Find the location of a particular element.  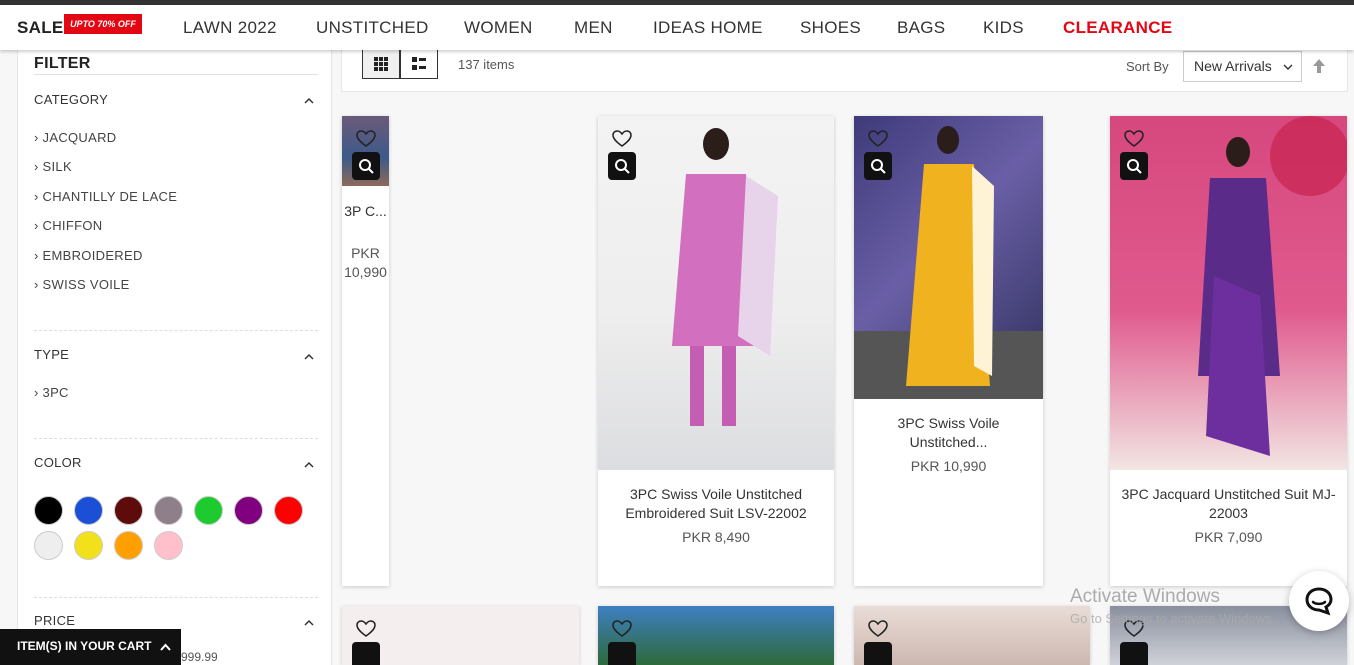

nav-item-bags: BAGS is located at coordinates (921, 28).